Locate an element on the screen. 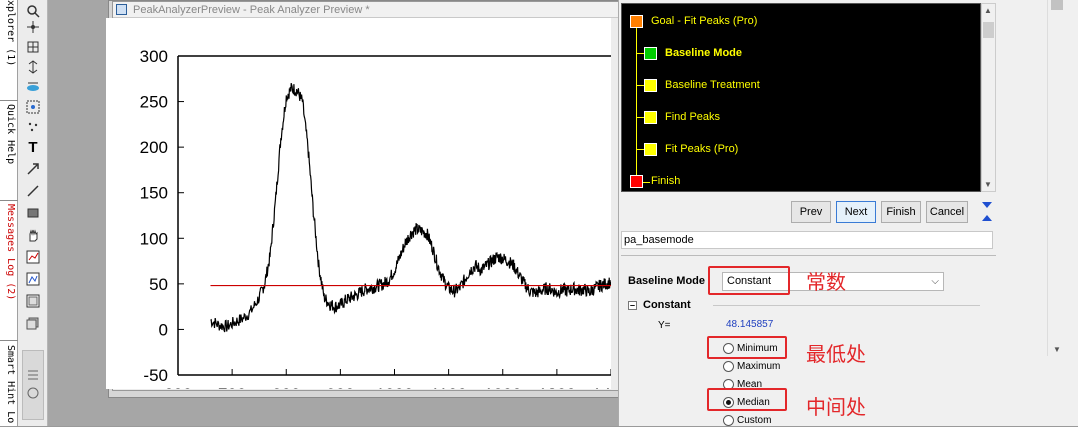  y-tick-label: 50 is located at coordinates (158, 284).